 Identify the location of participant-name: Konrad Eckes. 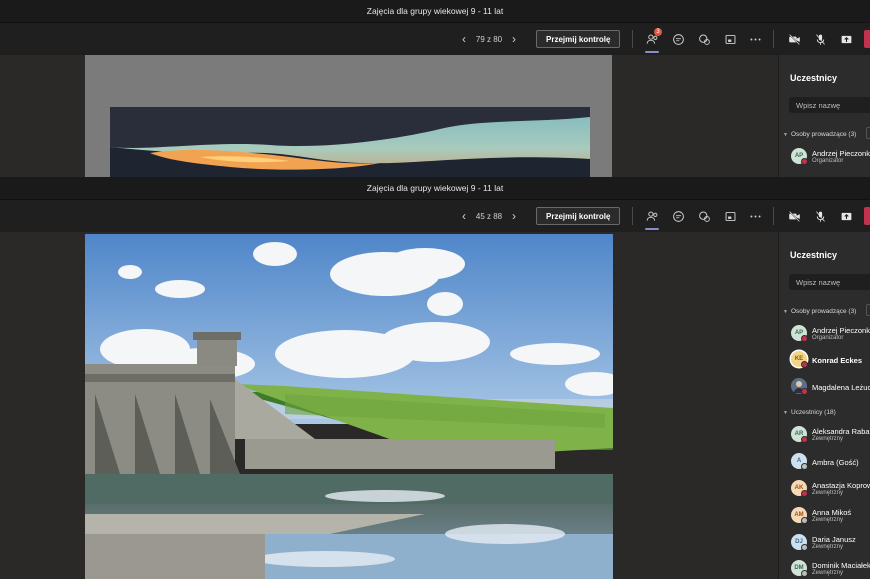
(837, 360).